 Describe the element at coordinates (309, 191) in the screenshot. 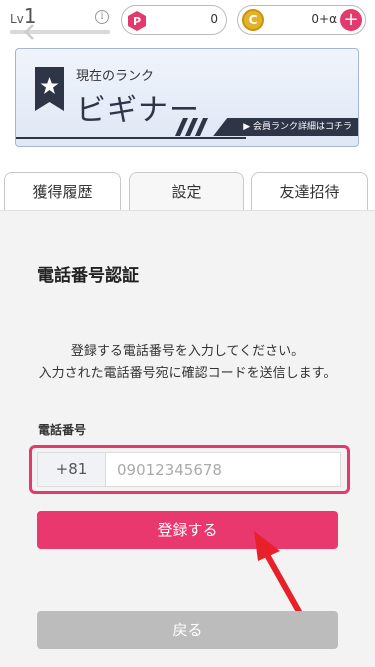

I see `tab-invite-friends: 友達招待` at that location.